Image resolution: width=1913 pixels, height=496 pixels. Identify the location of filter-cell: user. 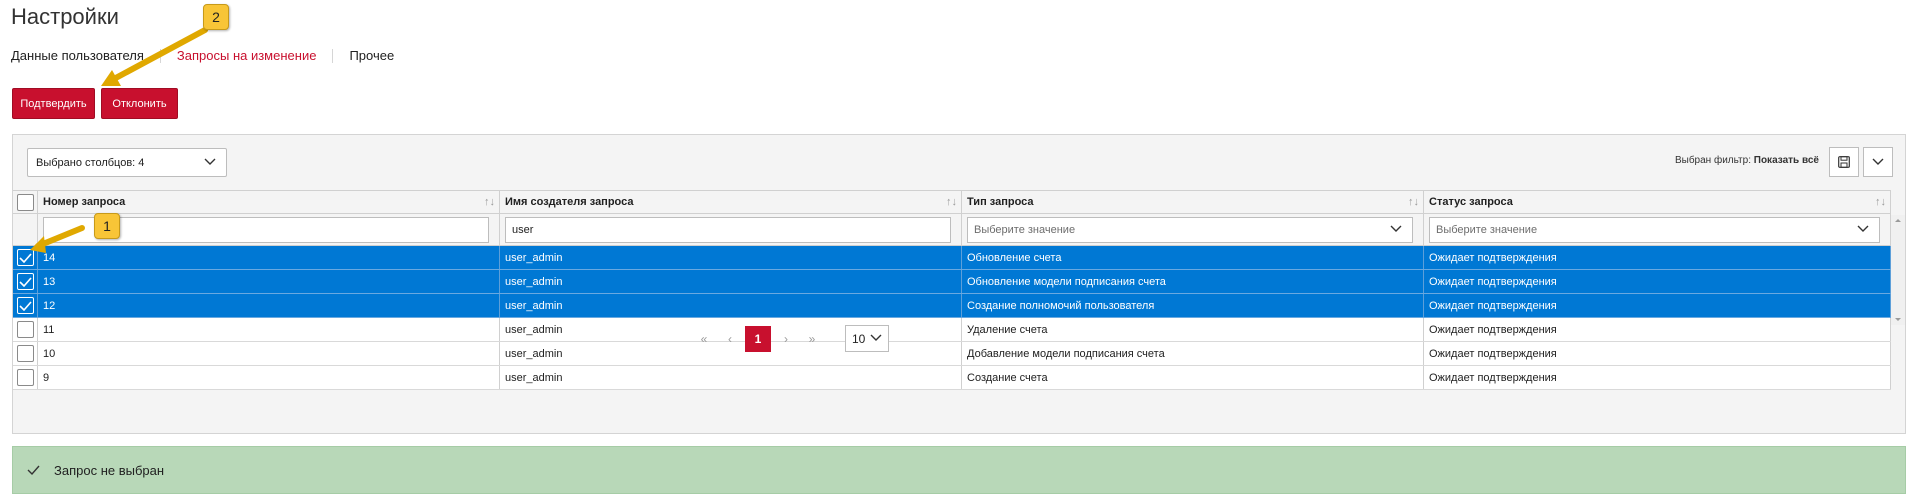
(731, 229).